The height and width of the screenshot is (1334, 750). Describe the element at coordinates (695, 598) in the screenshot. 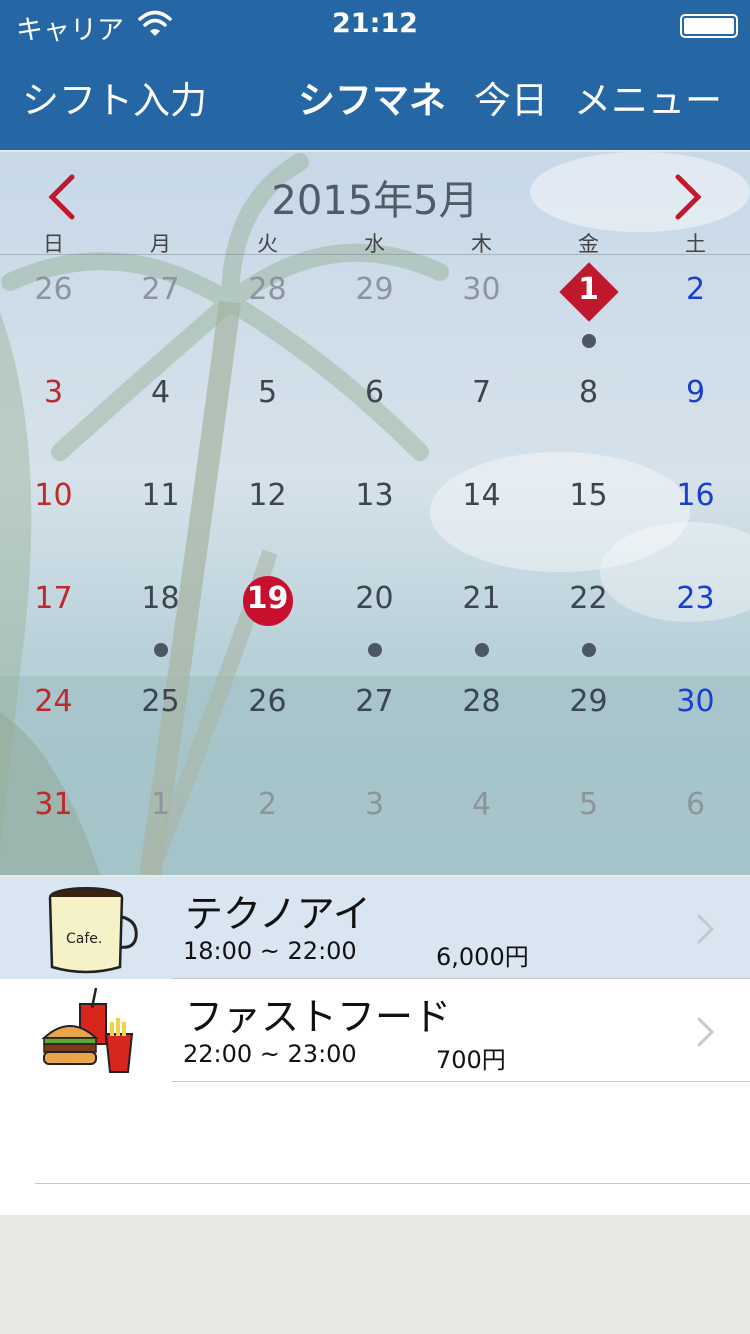

I see `calendar-day: 23` at that location.